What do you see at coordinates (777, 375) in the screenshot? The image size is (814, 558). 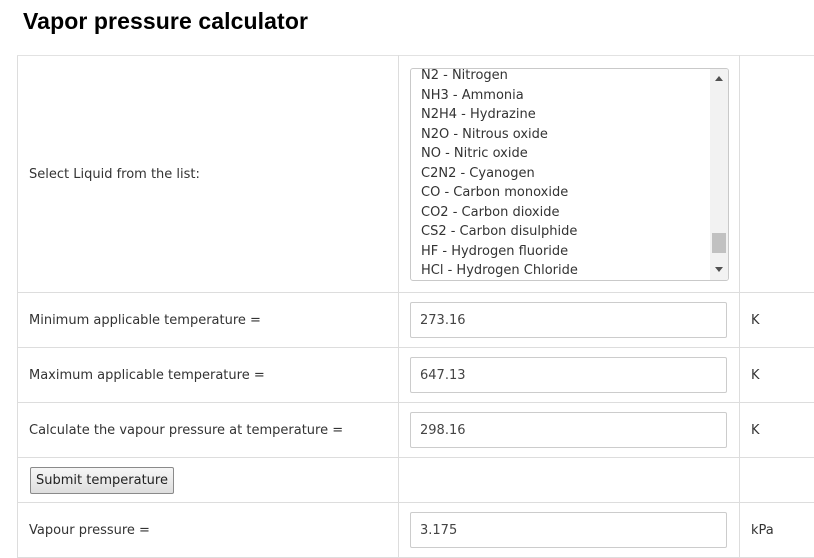 I see `max-temp-unit: K` at bounding box center [777, 375].